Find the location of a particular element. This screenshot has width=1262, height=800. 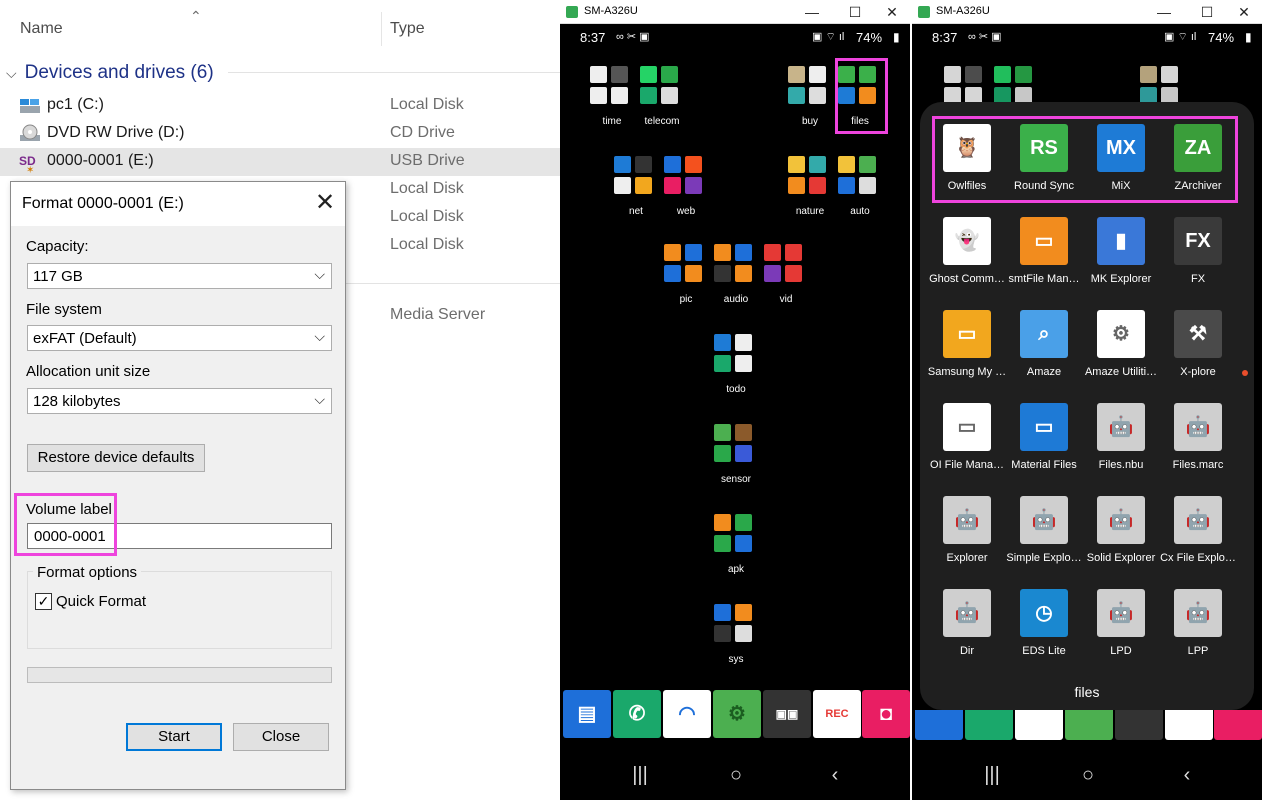

quick-format-label: Quick Format is located at coordinates (101, 601).